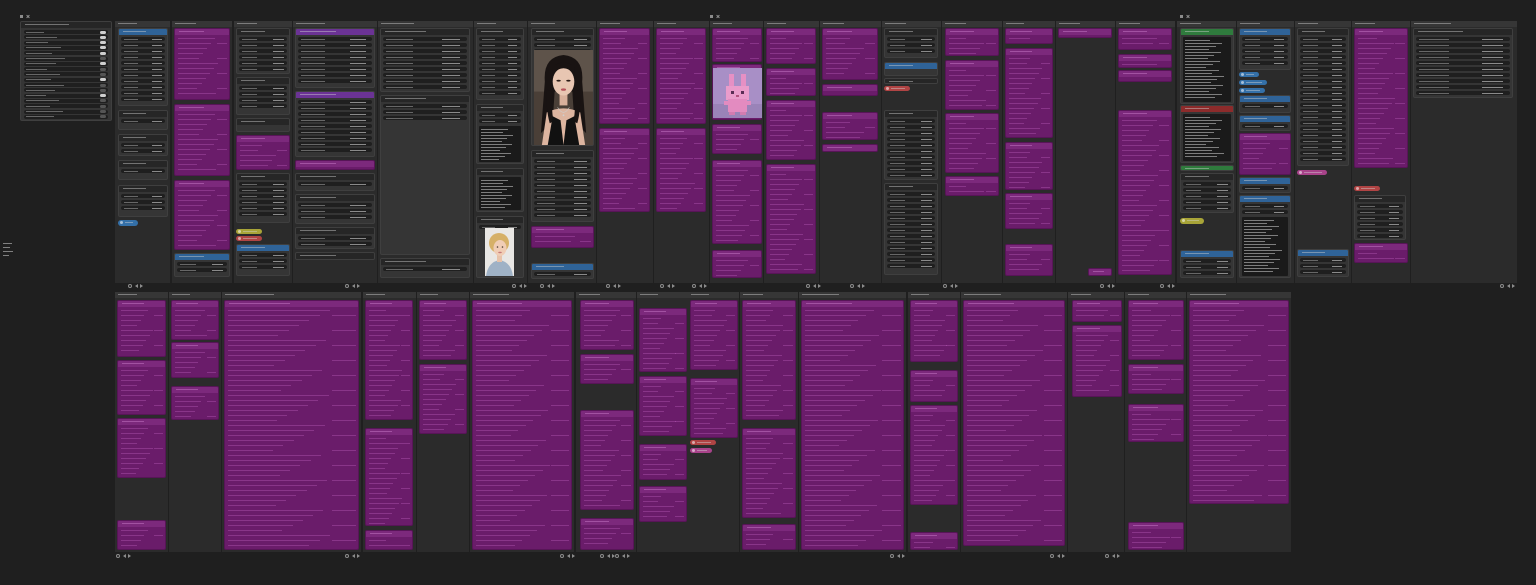 This screenshot has width=1536, height=585. I want to click on chevron-right-icon, so click(1063, 556).